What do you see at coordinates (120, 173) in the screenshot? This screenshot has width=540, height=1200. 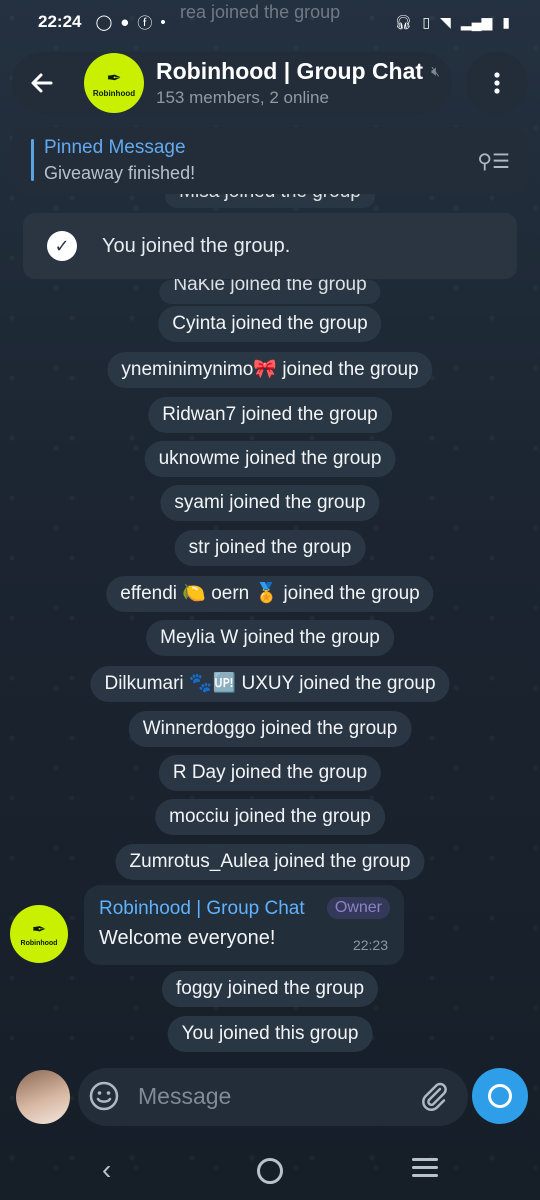 I see `pinned-text: Giveaway finished!` at bounding box center [120, 173].